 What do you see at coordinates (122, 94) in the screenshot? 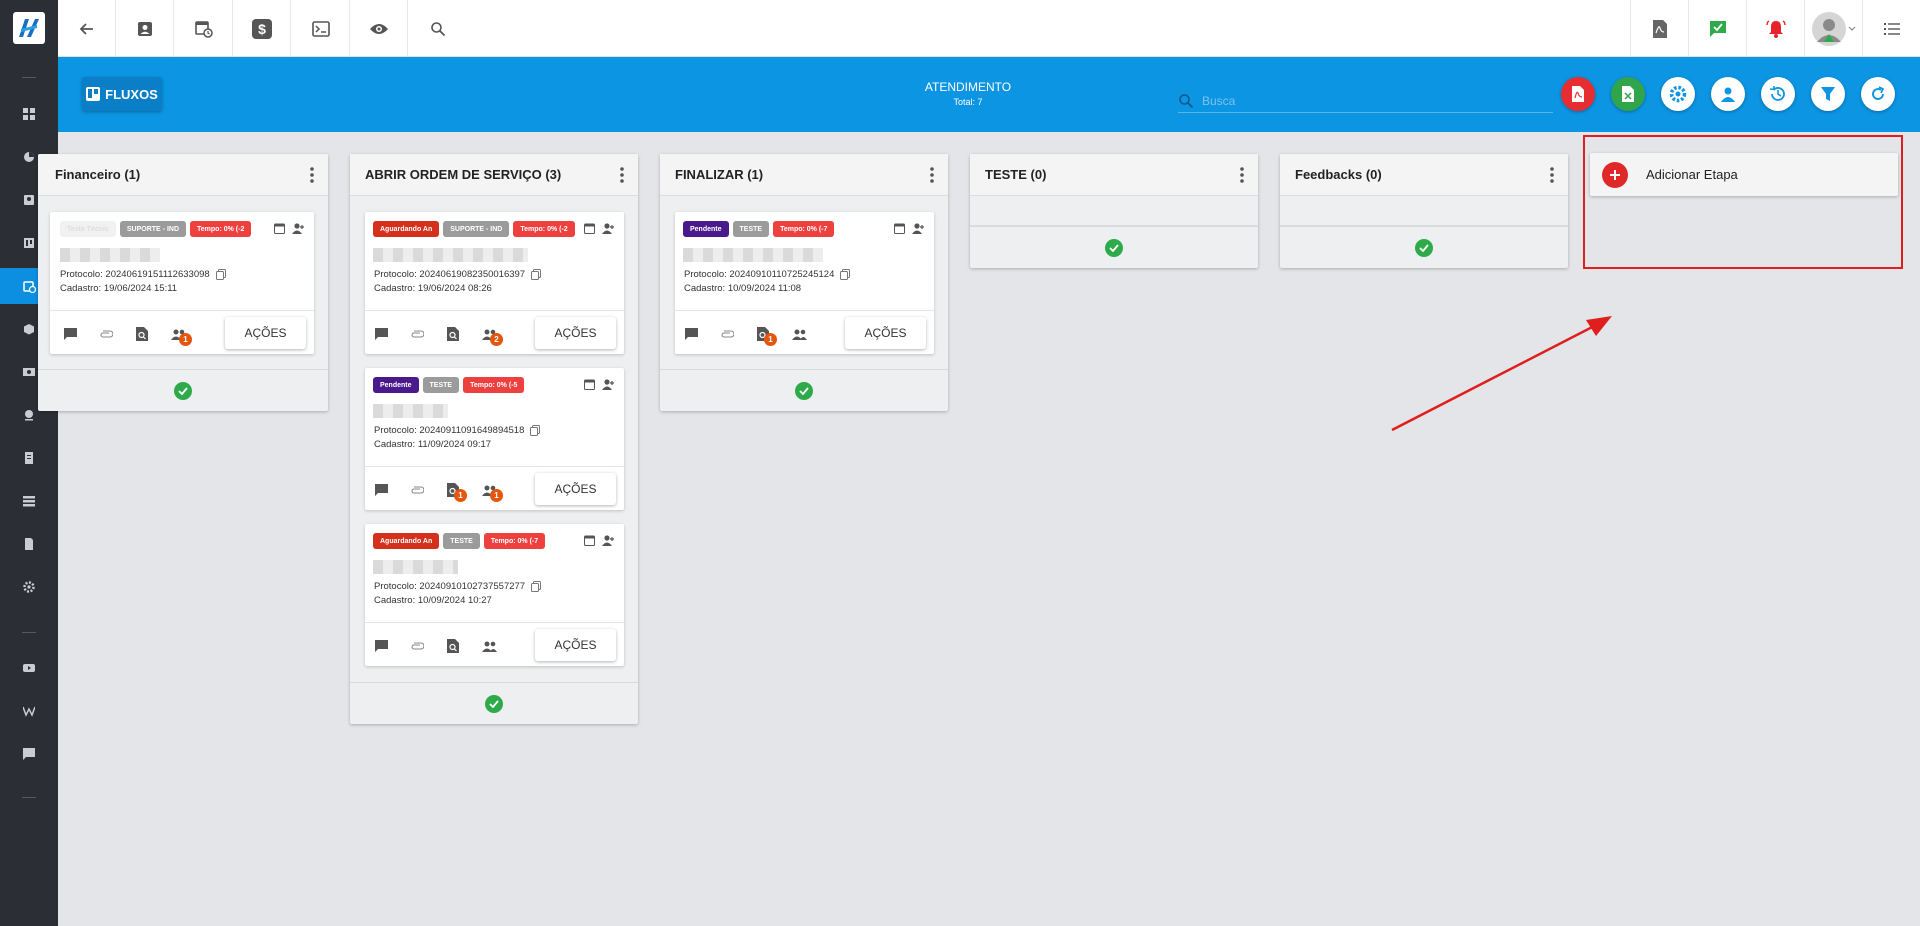
I see `fluxos-button: FLUXOS` at bounding box center [122, 94].